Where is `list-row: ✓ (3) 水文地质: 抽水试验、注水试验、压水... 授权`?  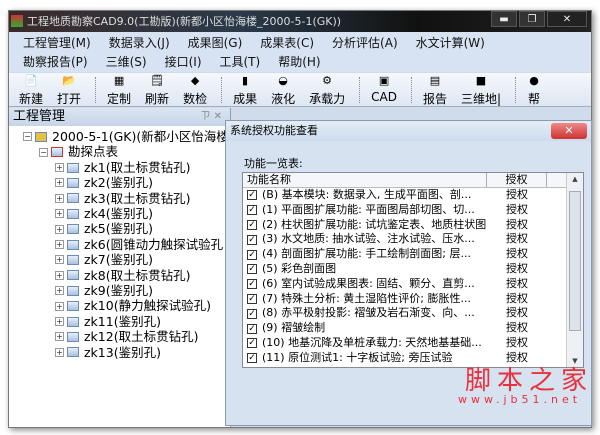 list-row: ✓ (3) 水文地质: 抽水试验、注水试验、压水... 授权 is located at coordinates (413, 239).